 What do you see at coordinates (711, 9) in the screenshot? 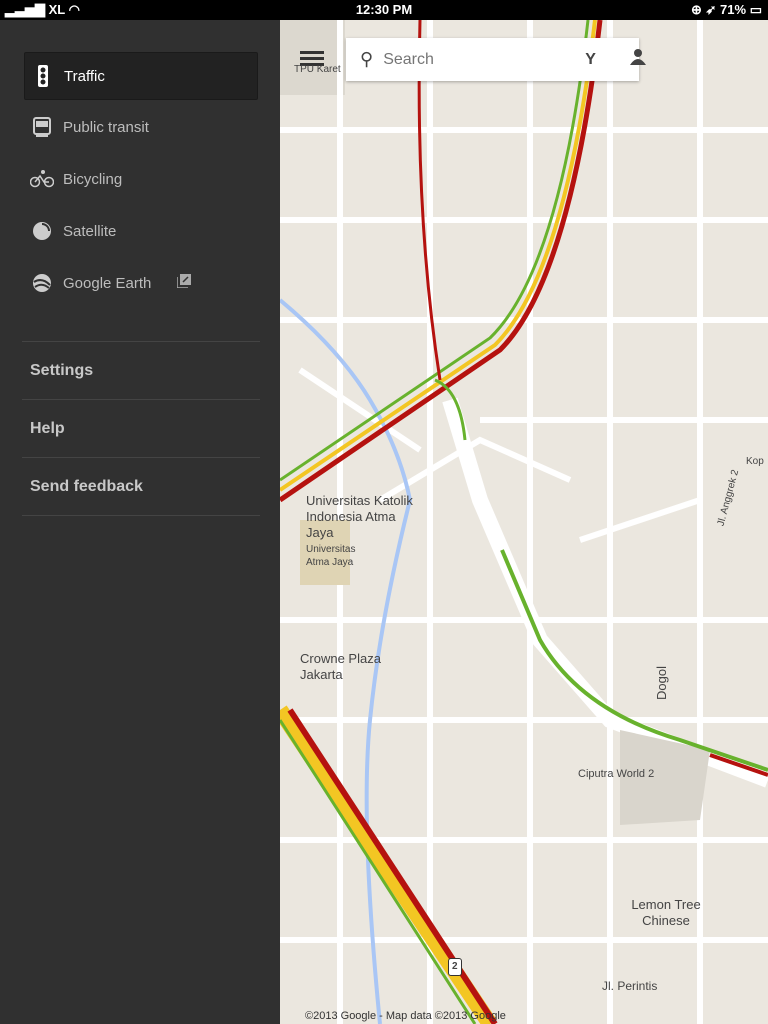
I see `location-icon: ➶` at bounding box center [711, 9].